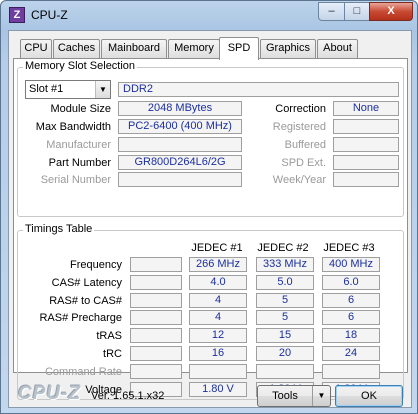  Describe the element at coordinates (303, 163) in the screenshot. I see `spd-ext-label: SPD Ext.` at that location.